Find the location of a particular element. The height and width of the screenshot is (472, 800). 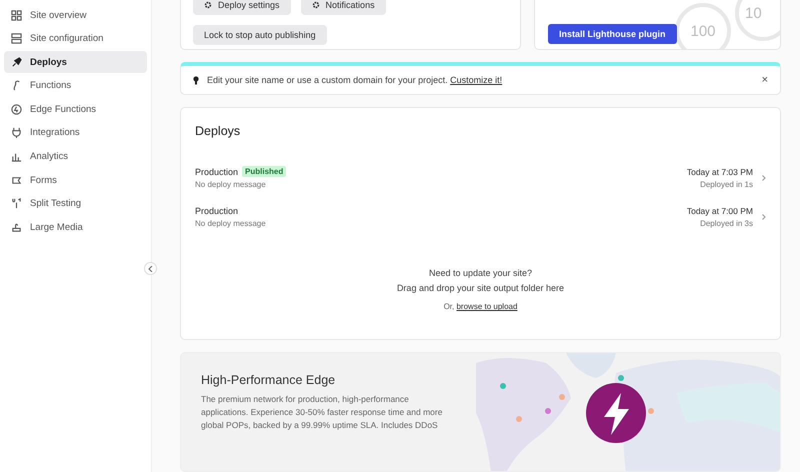

sidebar-item: Edge Functions is located at coordinates (75, 109).